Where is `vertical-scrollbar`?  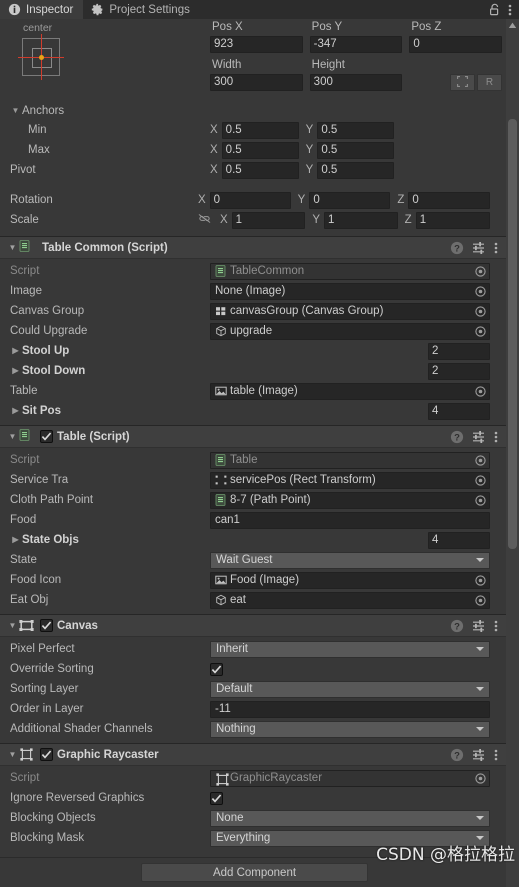
vertical-scrollbar is located at coordinates (512, 453).